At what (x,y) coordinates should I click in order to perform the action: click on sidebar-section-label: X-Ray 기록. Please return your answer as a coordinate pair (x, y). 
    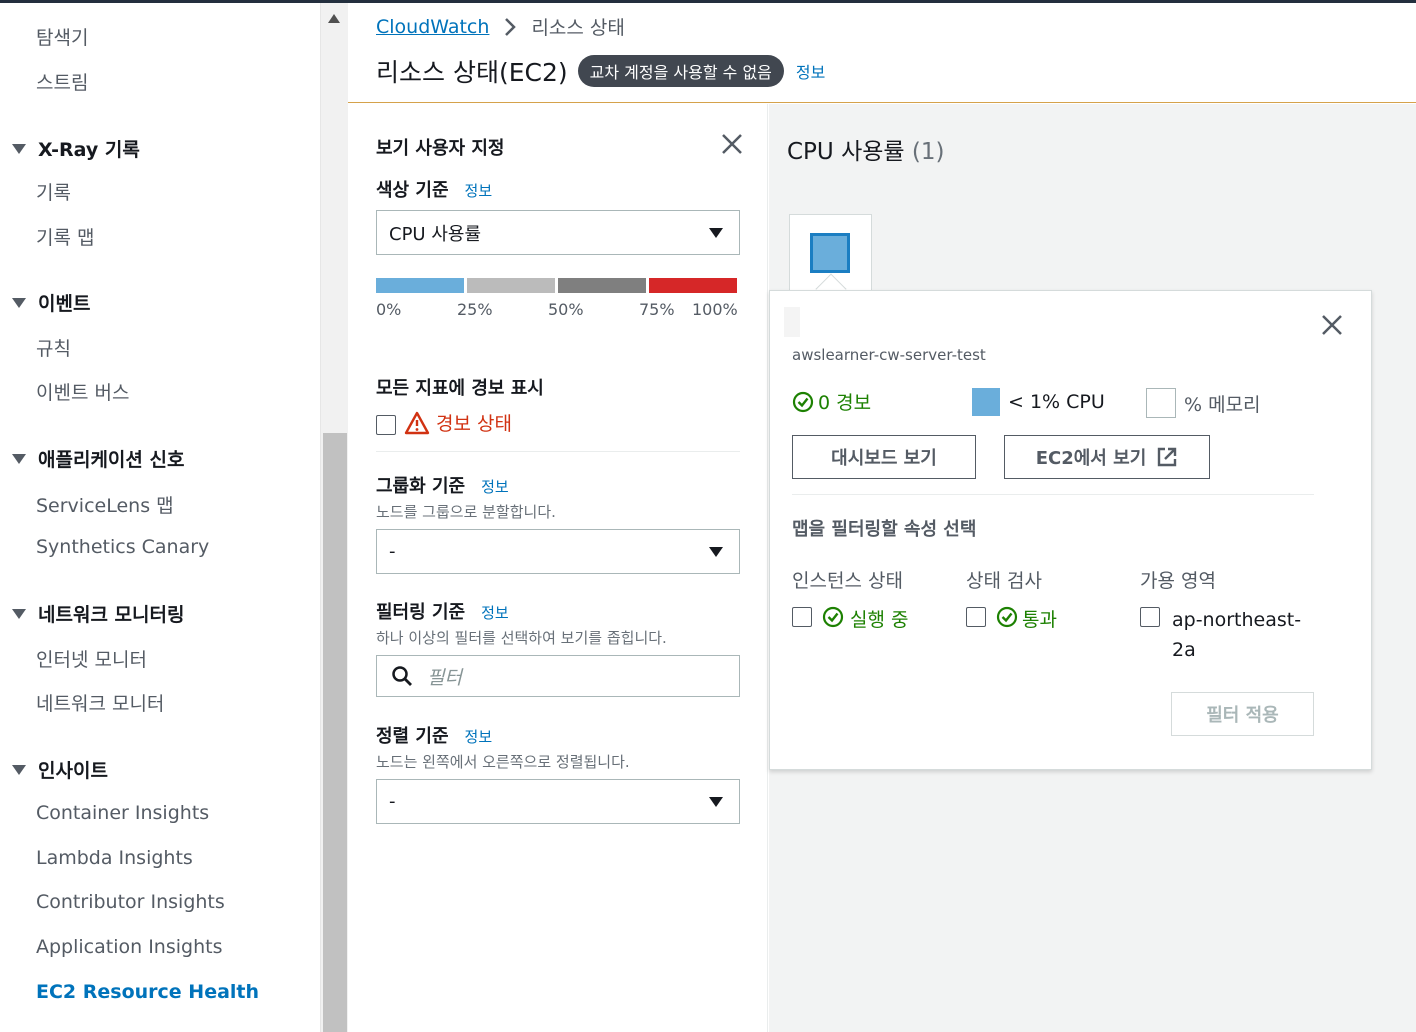
    Looking at the image, I should click on (89, 150).